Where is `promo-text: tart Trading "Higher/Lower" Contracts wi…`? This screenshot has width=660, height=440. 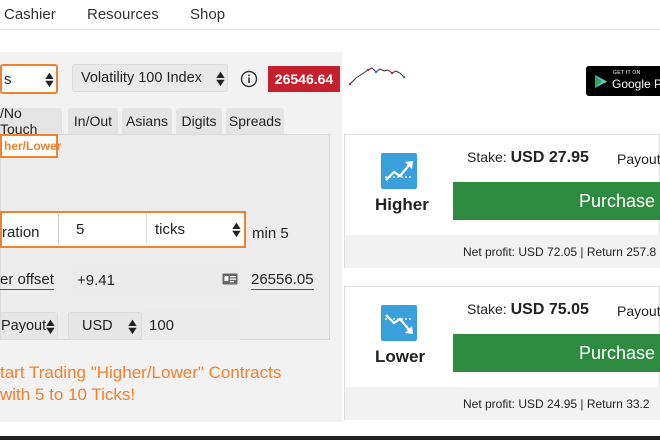
promo-text: tart Trading "Higher/Lower" Contracts wi… is located at coordinates (140, 384).